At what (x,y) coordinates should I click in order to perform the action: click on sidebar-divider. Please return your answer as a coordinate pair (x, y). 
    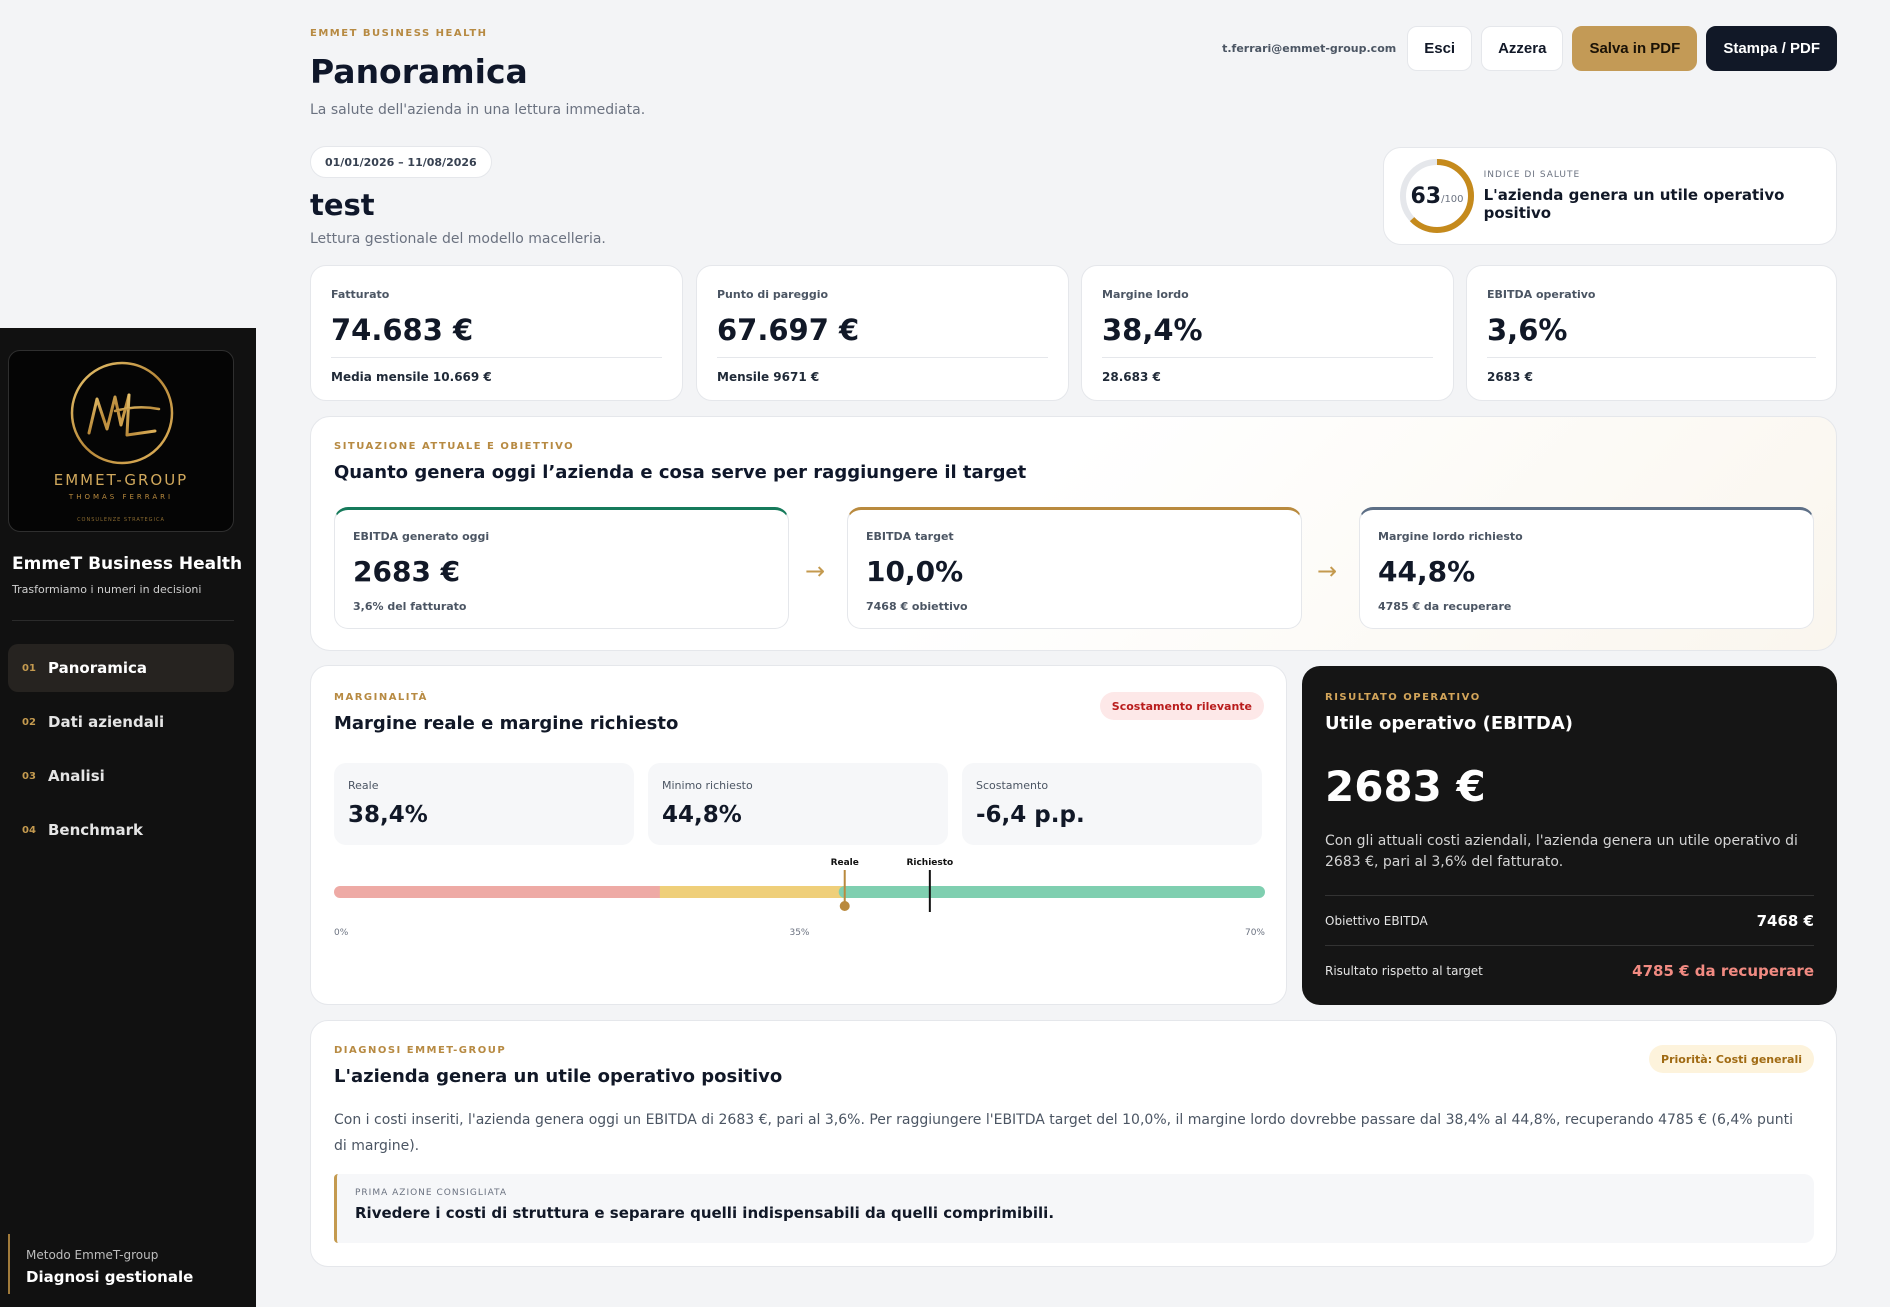
    Looking at the image, I should click on (123, 620).